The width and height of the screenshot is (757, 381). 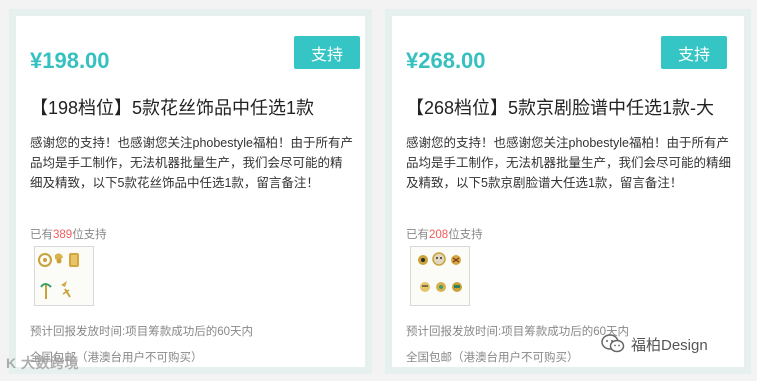 I want to click on backers-count: 208, so click(x=439, y=235).